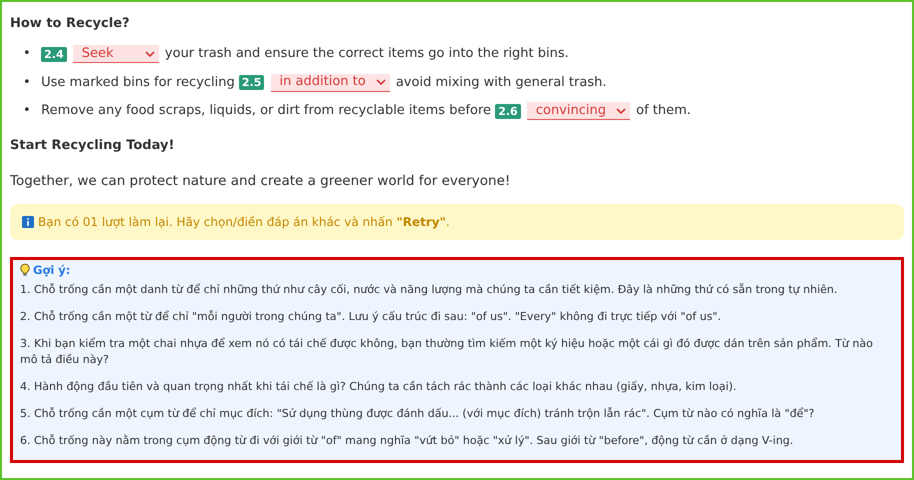 The height and width of the screenshot is (480, 914). What do you see at coordinates (115, 54) in the screenshot?
I see `answer-dropdown: Seek` at bounding box center [115, 54].